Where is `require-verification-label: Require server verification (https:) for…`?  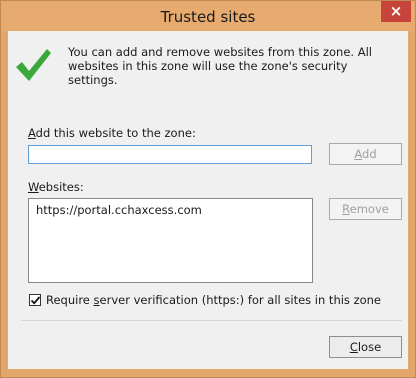
require-verification-label: Require server verification (https:) for… is located at coordinates (213, 300).